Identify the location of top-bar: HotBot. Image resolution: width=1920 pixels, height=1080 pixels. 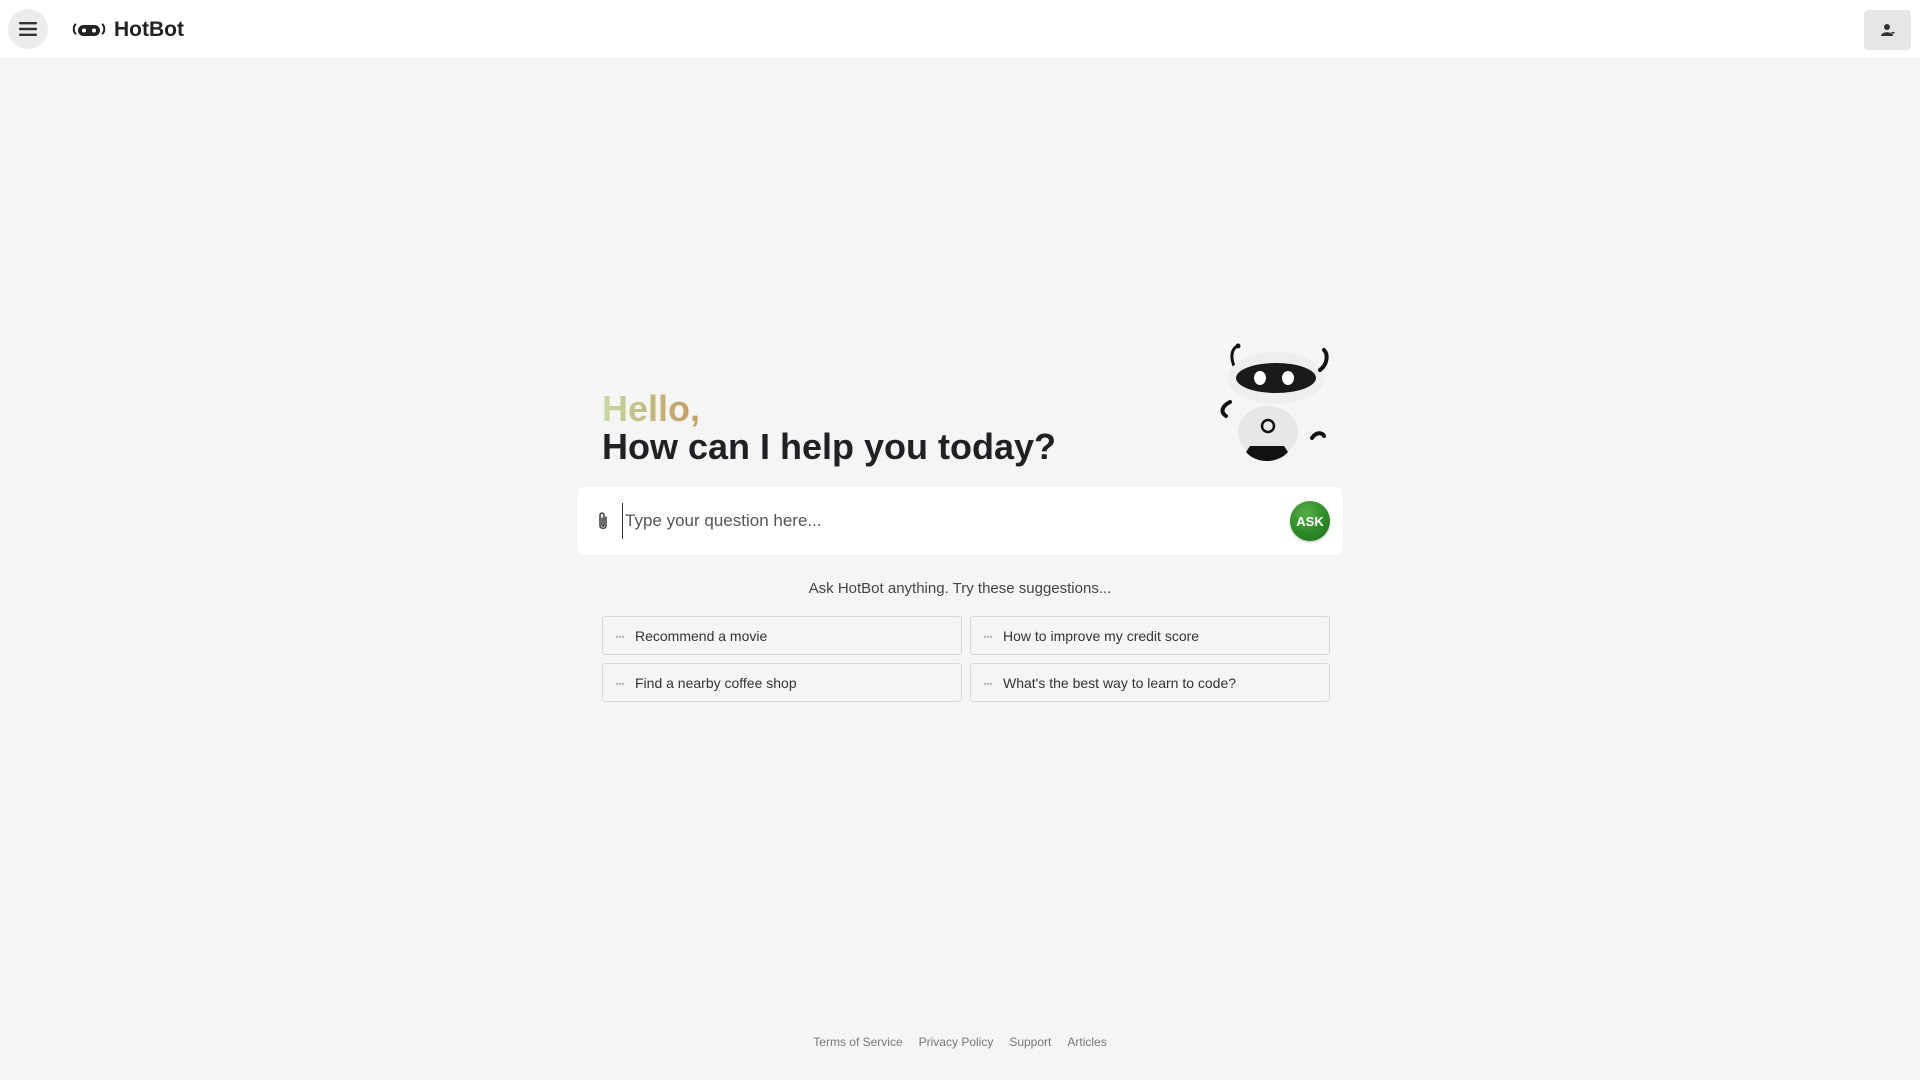
(960, 29).